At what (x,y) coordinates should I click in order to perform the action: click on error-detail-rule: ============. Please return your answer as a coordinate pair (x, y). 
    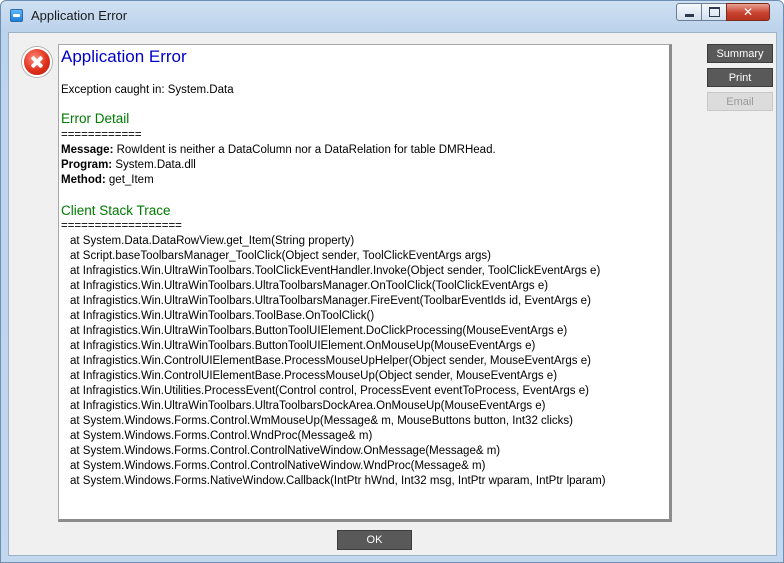
    Looking at the image, I should click on (101, 135).